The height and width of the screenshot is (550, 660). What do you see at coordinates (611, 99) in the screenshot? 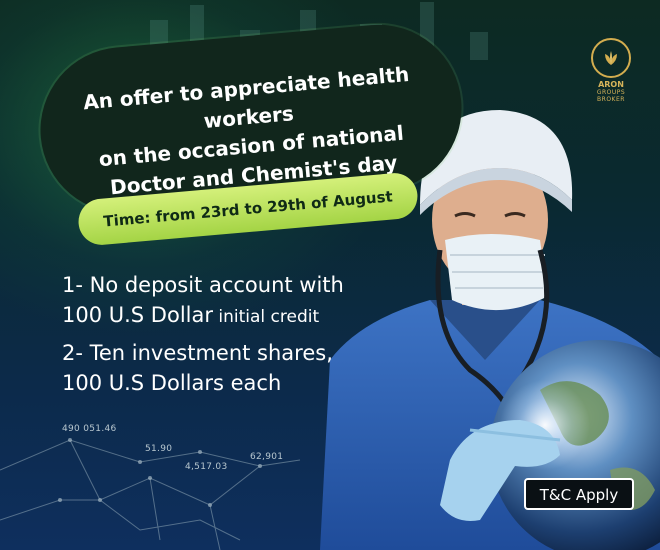
I see `brand-broker: BROKER` at bounding box center [611, 99].